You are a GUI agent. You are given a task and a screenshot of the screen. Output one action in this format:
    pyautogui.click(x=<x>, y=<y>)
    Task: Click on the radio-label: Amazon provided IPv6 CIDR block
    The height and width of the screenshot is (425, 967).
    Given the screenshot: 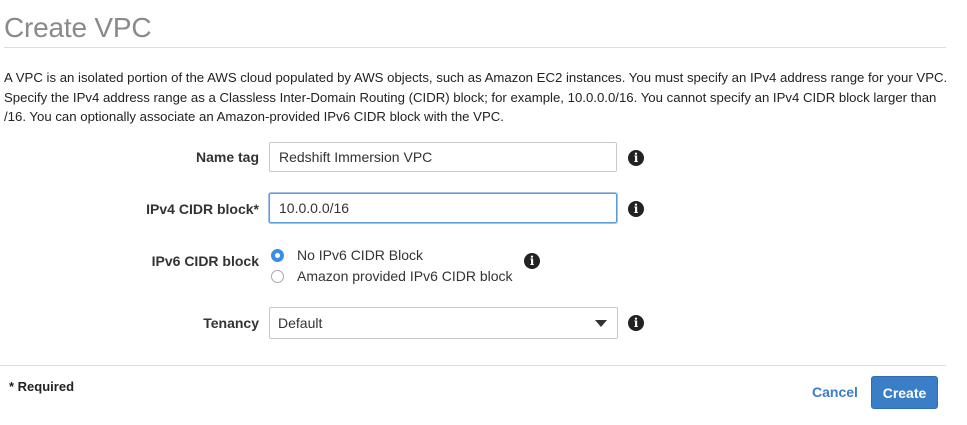 What is the action you would take?
    pyautogui.click(x=405, y=276)
    